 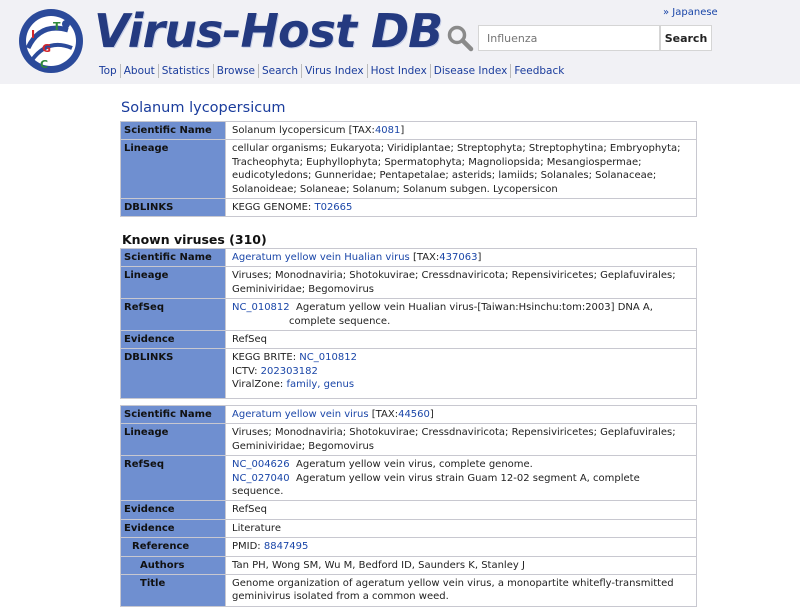 What do you see at coordinates (690, 12) in the screenshot?
I see `japanese-link: » Japanese` at bounding box center [690, 12].